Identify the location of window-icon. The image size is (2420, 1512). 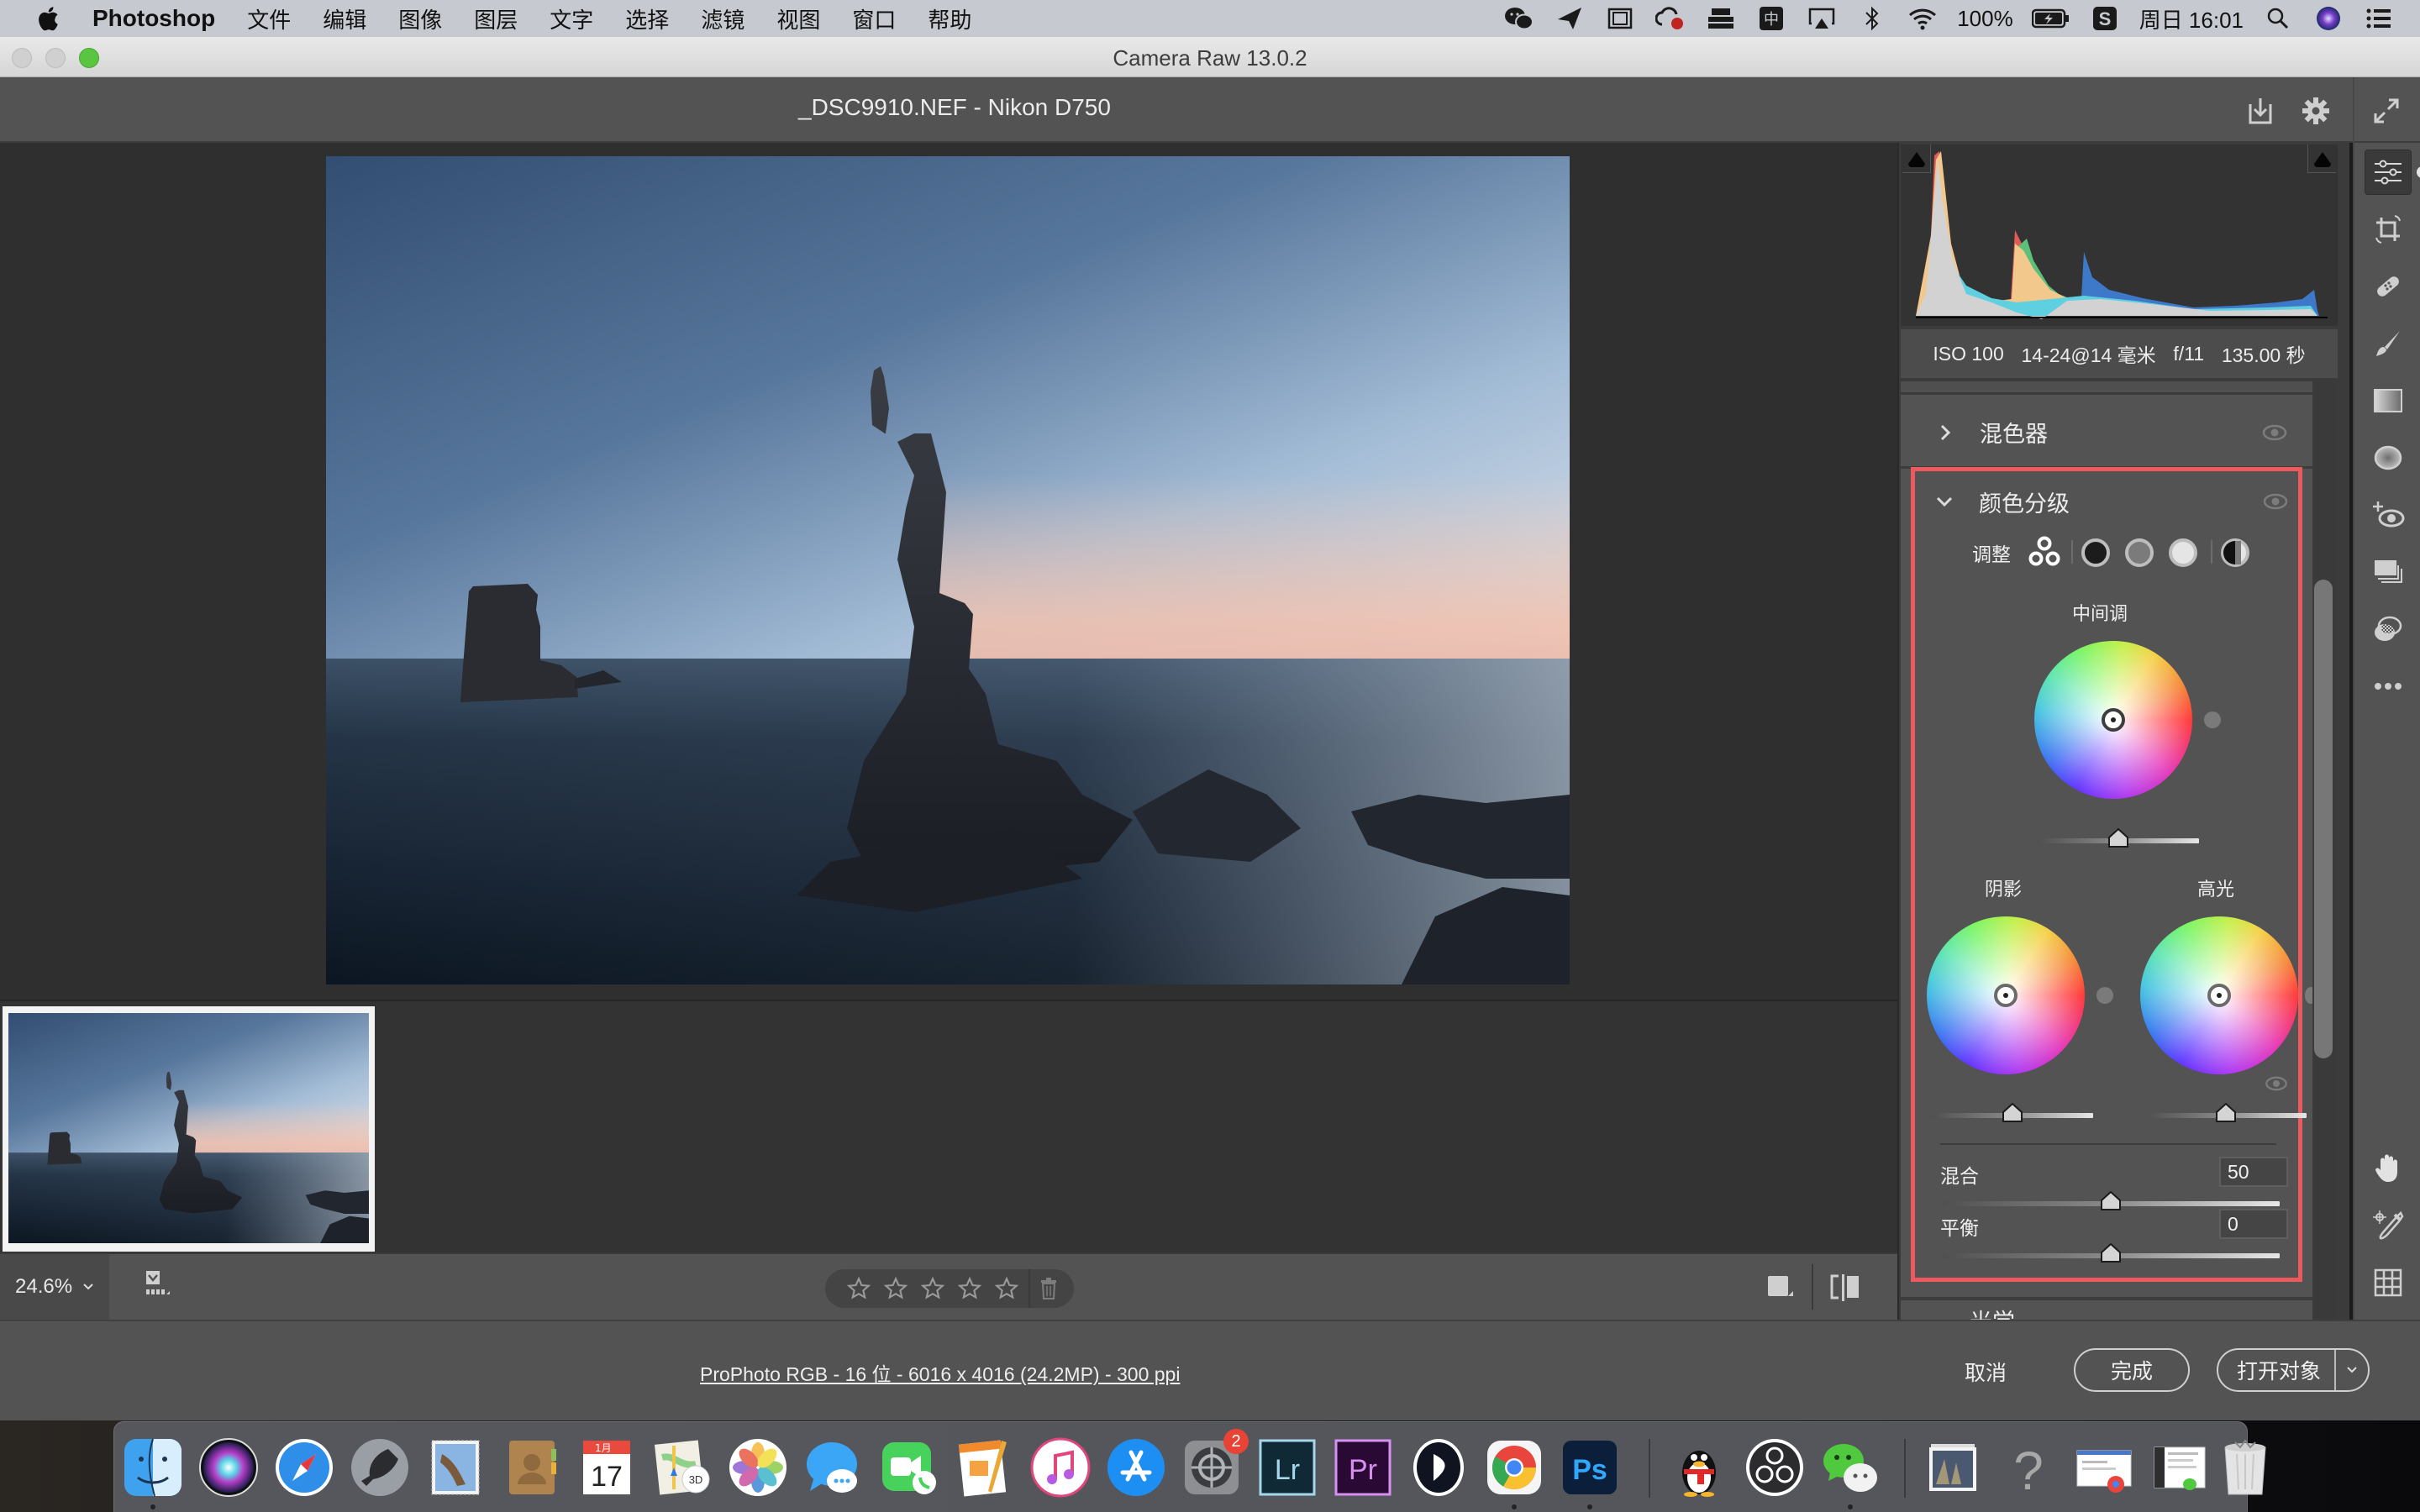
(1620, 18).